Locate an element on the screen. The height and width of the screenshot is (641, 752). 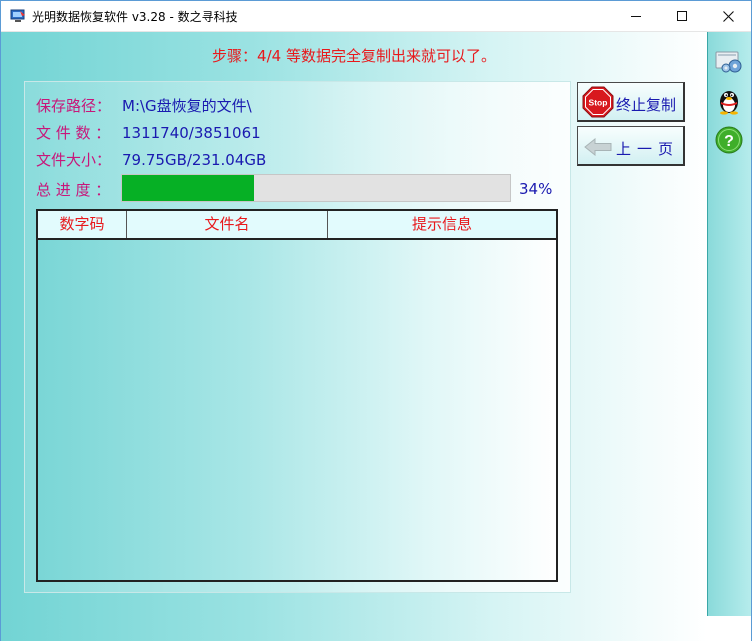
progress-percent: 34% is located at coordinates (536, 189).